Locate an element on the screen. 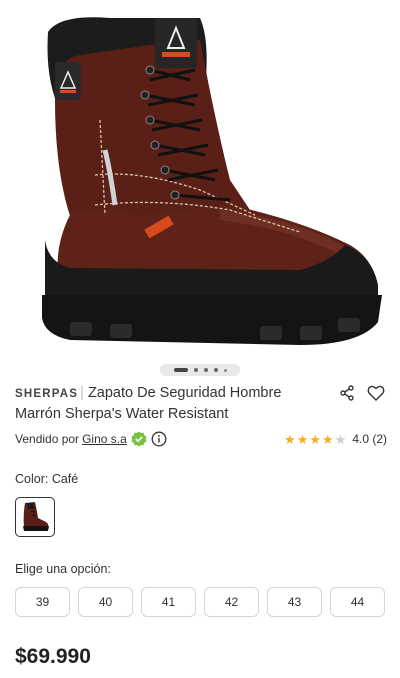 This screenshot has width=400, height=678. color-swatch-selected is located at coordinates (35, 517).